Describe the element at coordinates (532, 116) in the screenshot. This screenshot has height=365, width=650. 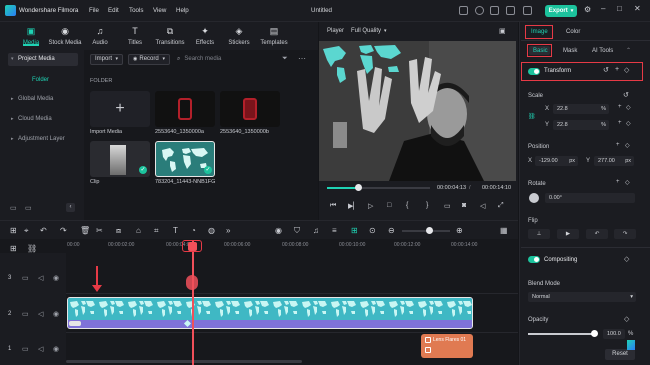
I see `link-icon: ⛓` at that location.